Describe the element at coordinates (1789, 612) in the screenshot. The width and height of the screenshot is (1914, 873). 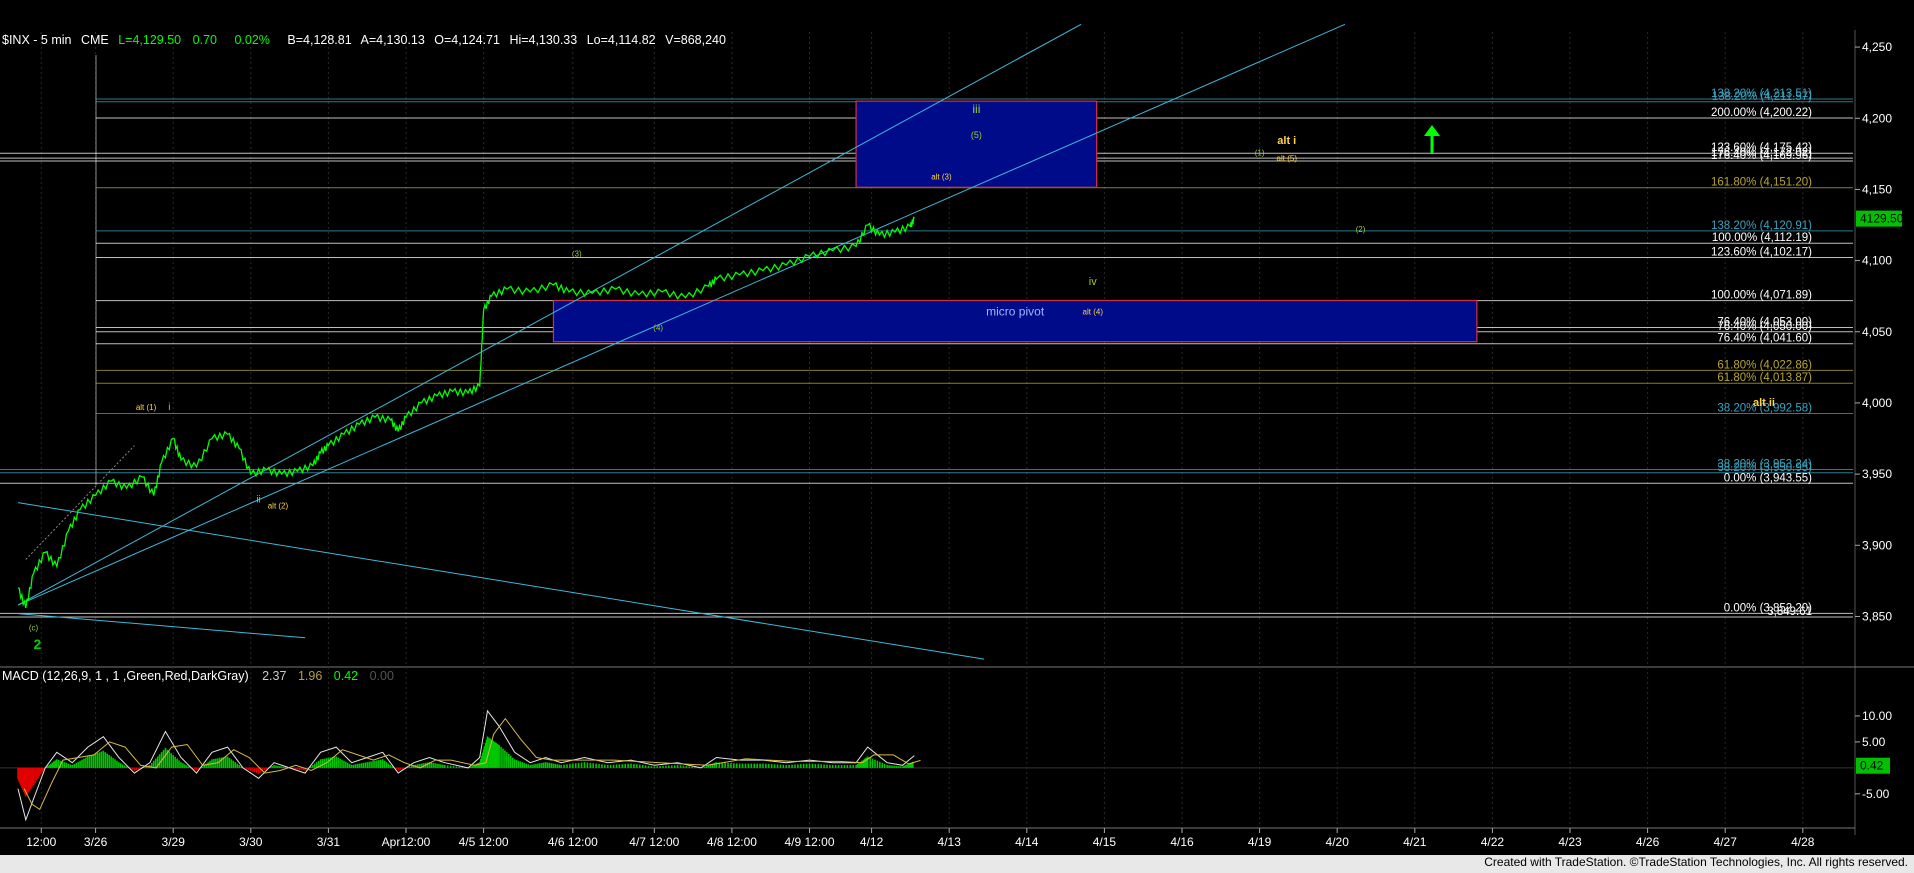
I see `fib-label: 3,849.61` at that location.